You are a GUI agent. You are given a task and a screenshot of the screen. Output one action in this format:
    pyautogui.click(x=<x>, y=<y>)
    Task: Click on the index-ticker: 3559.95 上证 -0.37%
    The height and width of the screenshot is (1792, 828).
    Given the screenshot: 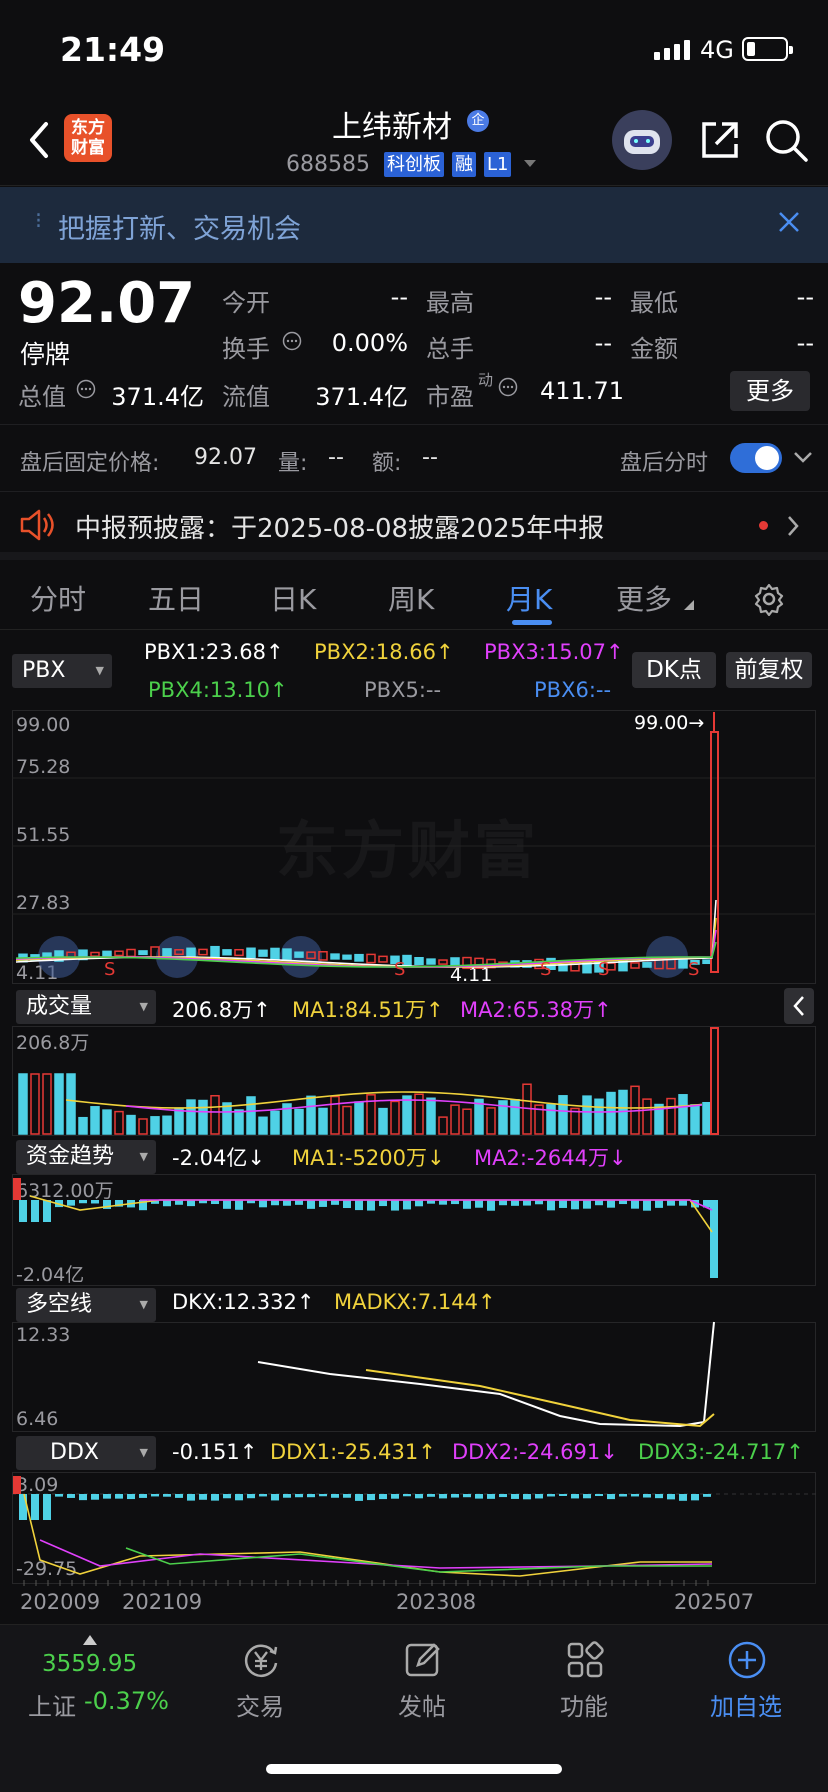 What is the action you would take?
    pyautogui.click(x=98, y=1680)
    